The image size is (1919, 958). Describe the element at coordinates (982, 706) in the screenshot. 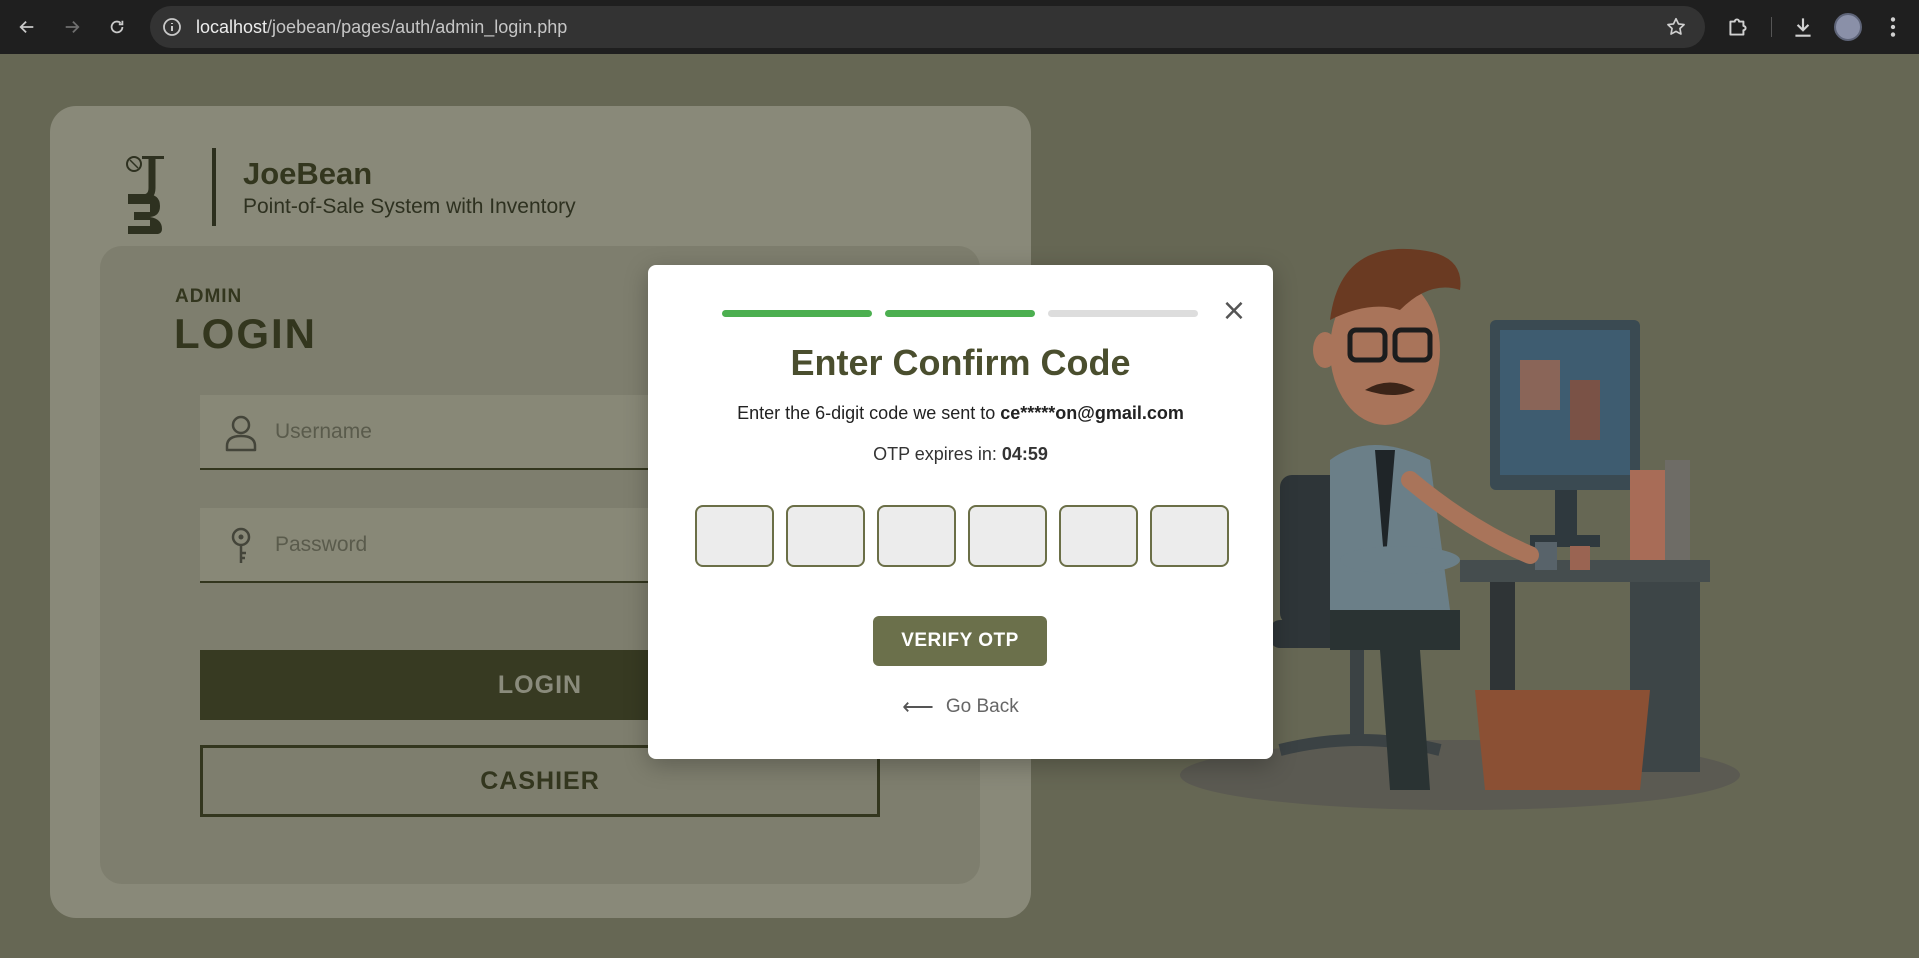

I see `go-back-label: Go Back` at that location.